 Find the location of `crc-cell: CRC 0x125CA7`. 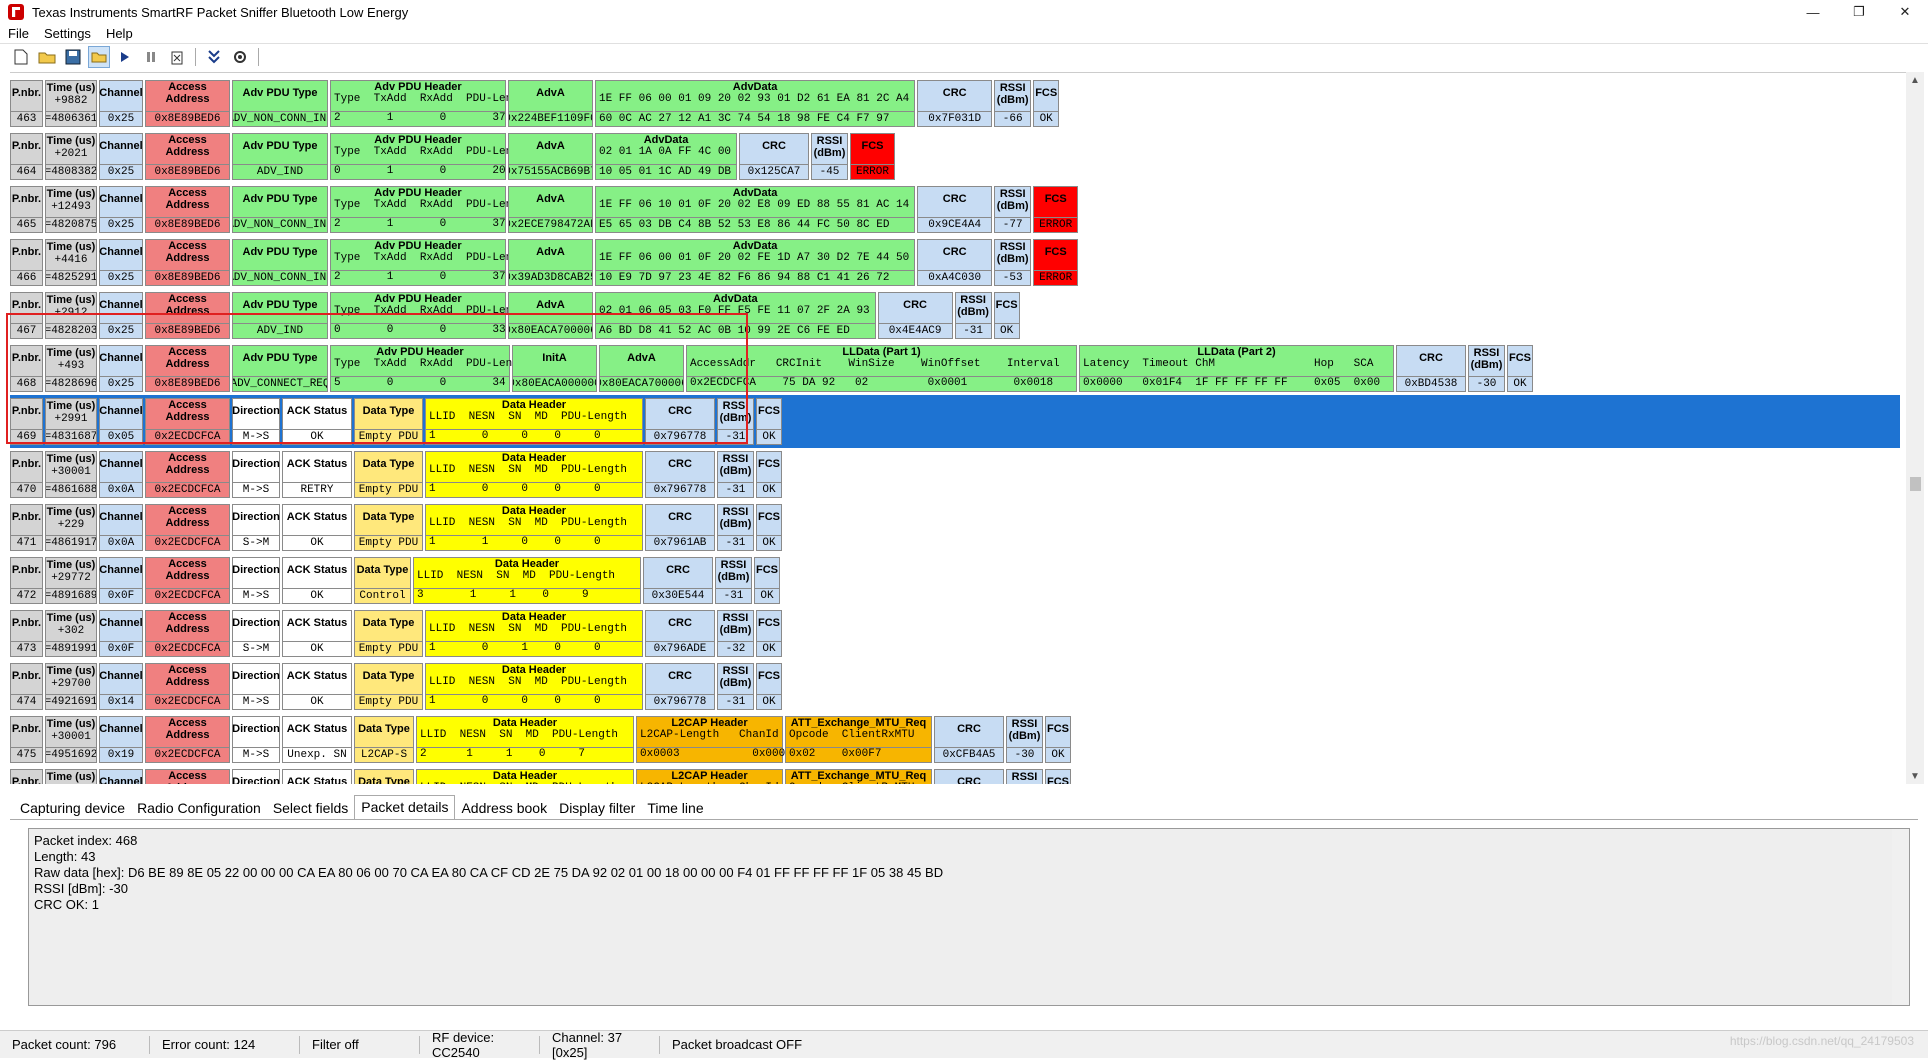

crc-cell: CRC 0x125CA7 is located at coordinates (774, 156).